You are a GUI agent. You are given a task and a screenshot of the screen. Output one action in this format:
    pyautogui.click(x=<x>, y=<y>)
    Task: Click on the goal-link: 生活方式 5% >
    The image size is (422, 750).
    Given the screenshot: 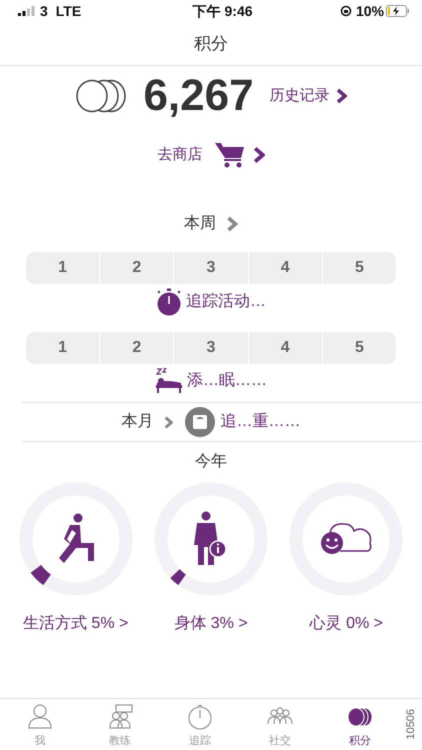 What is the action you would take?
    pyautogui.click(x=75, y=624)
    